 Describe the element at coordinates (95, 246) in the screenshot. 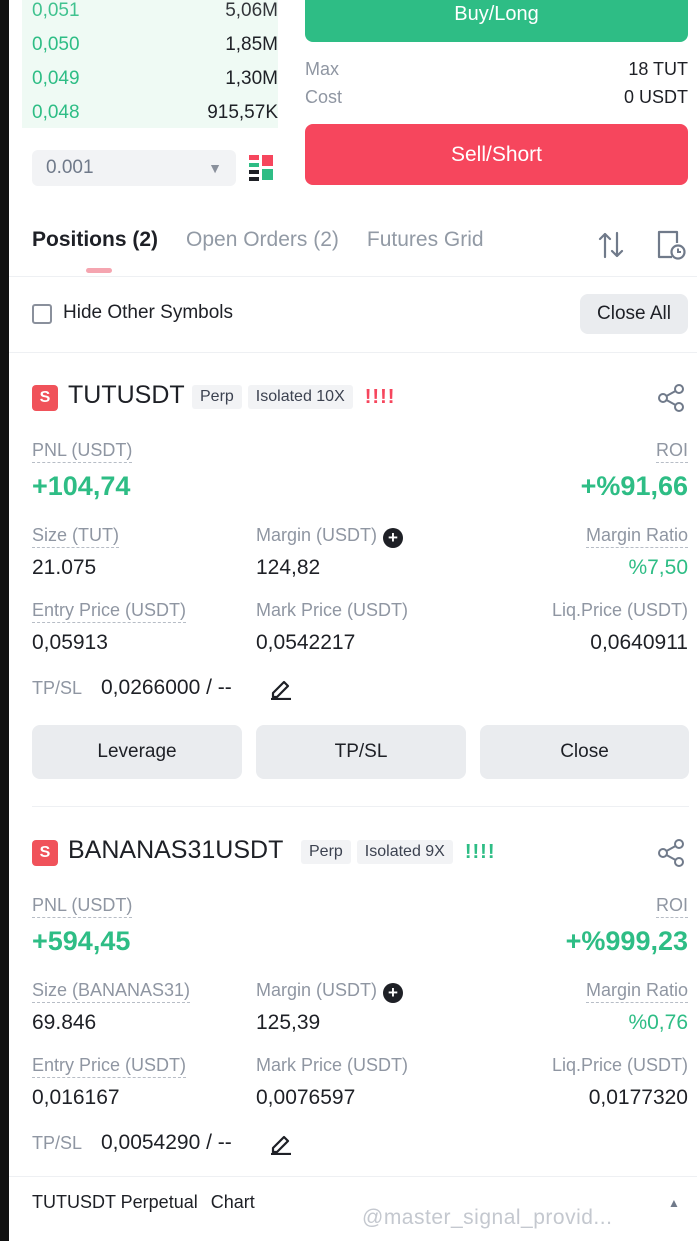

I see `tab-positions: Positions (2)` at that location.